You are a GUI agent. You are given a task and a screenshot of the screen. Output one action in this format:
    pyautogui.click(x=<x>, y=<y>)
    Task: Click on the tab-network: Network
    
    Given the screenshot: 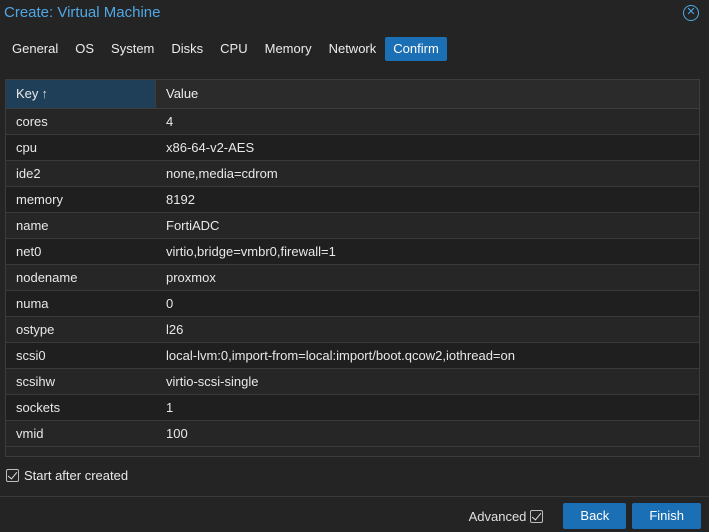 What is the action you would take?
    pyautogui.click(x=353, y=49)
    